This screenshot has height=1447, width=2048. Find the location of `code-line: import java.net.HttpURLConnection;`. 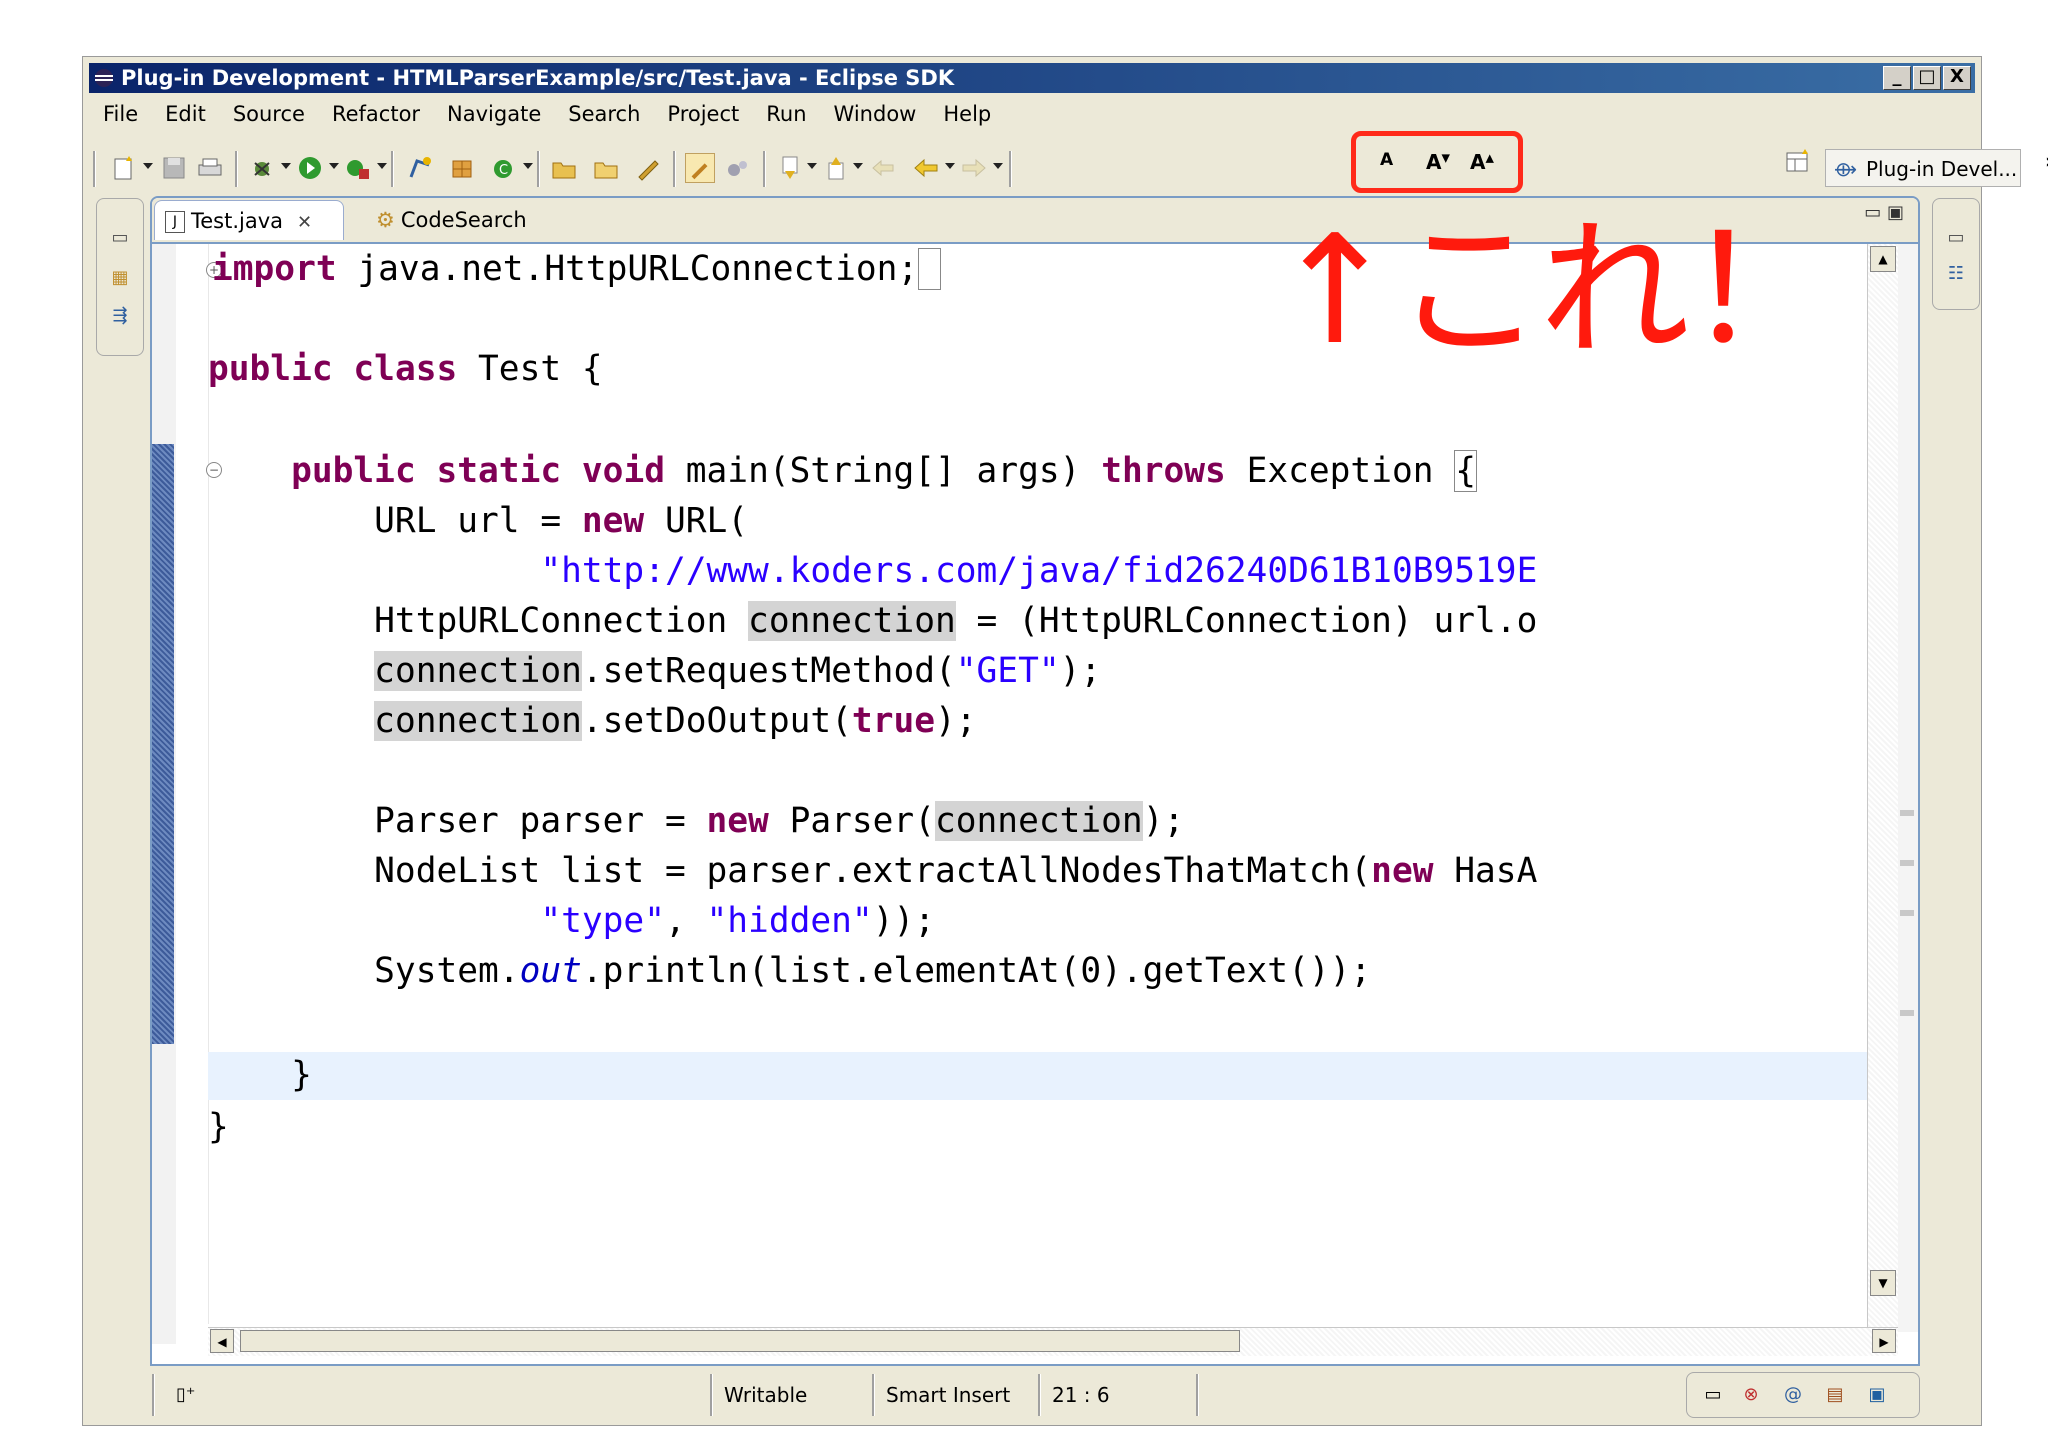

code-line: import java.net.HttpURLConnection; is located at coordinates (576, 269).